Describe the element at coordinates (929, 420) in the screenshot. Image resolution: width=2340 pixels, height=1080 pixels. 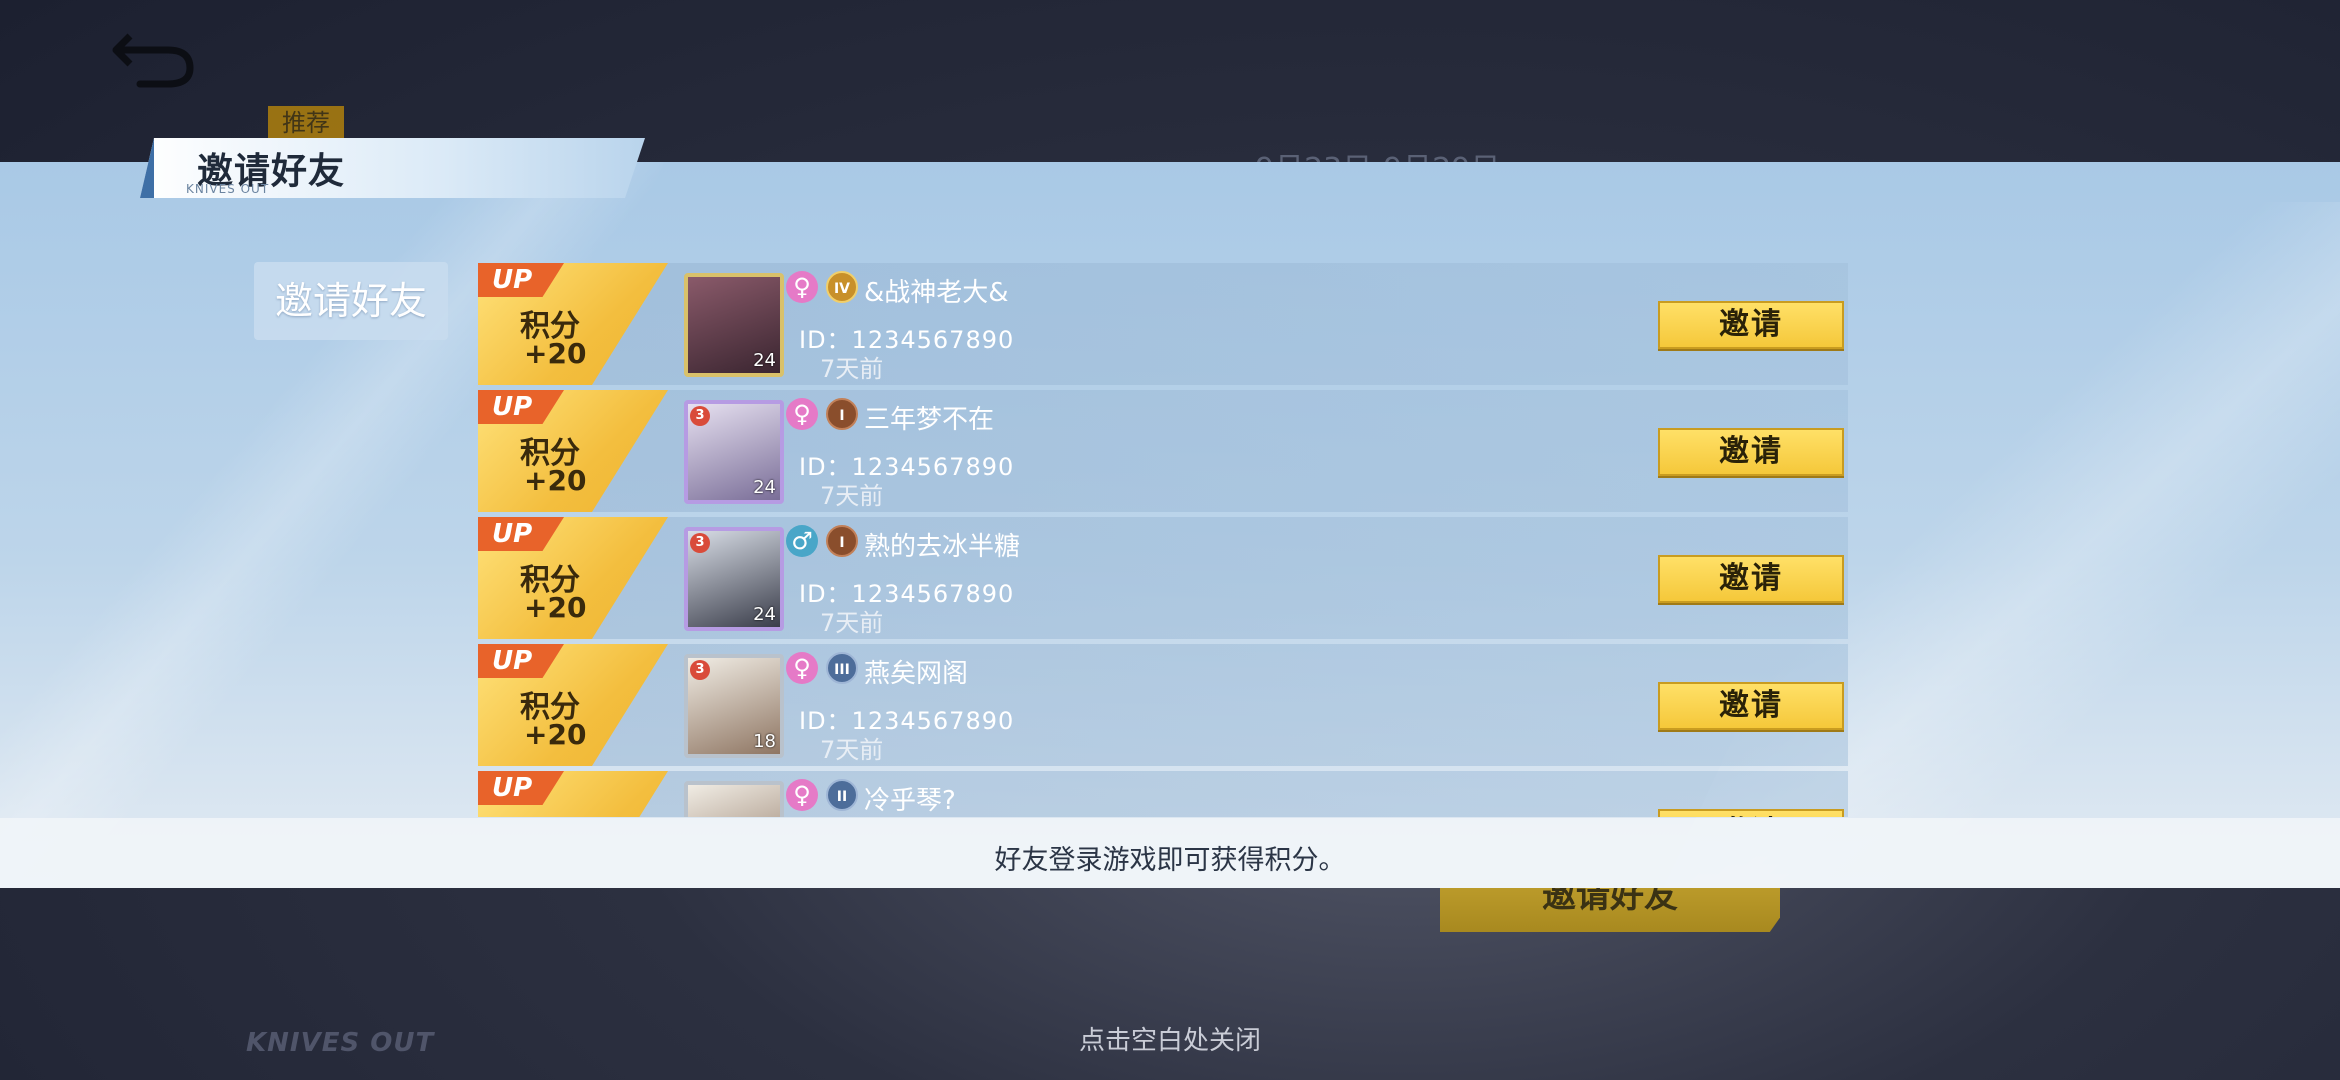
I see `friend-name: 三年梦不在` at that location.